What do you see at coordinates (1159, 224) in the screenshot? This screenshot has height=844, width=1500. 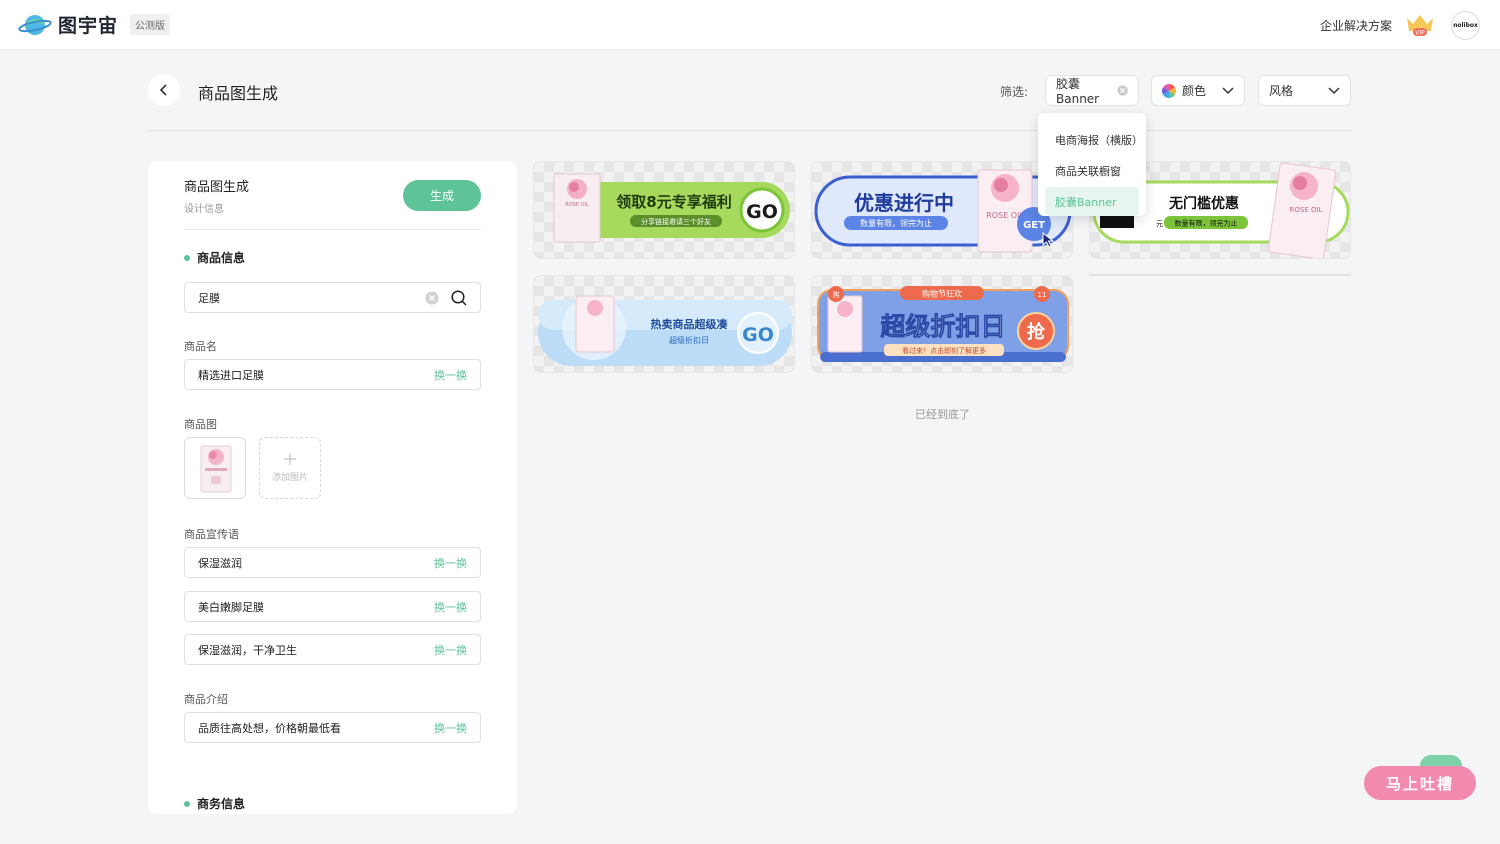 I see `banner-unit: 元` at bounding box center [1159, 224].